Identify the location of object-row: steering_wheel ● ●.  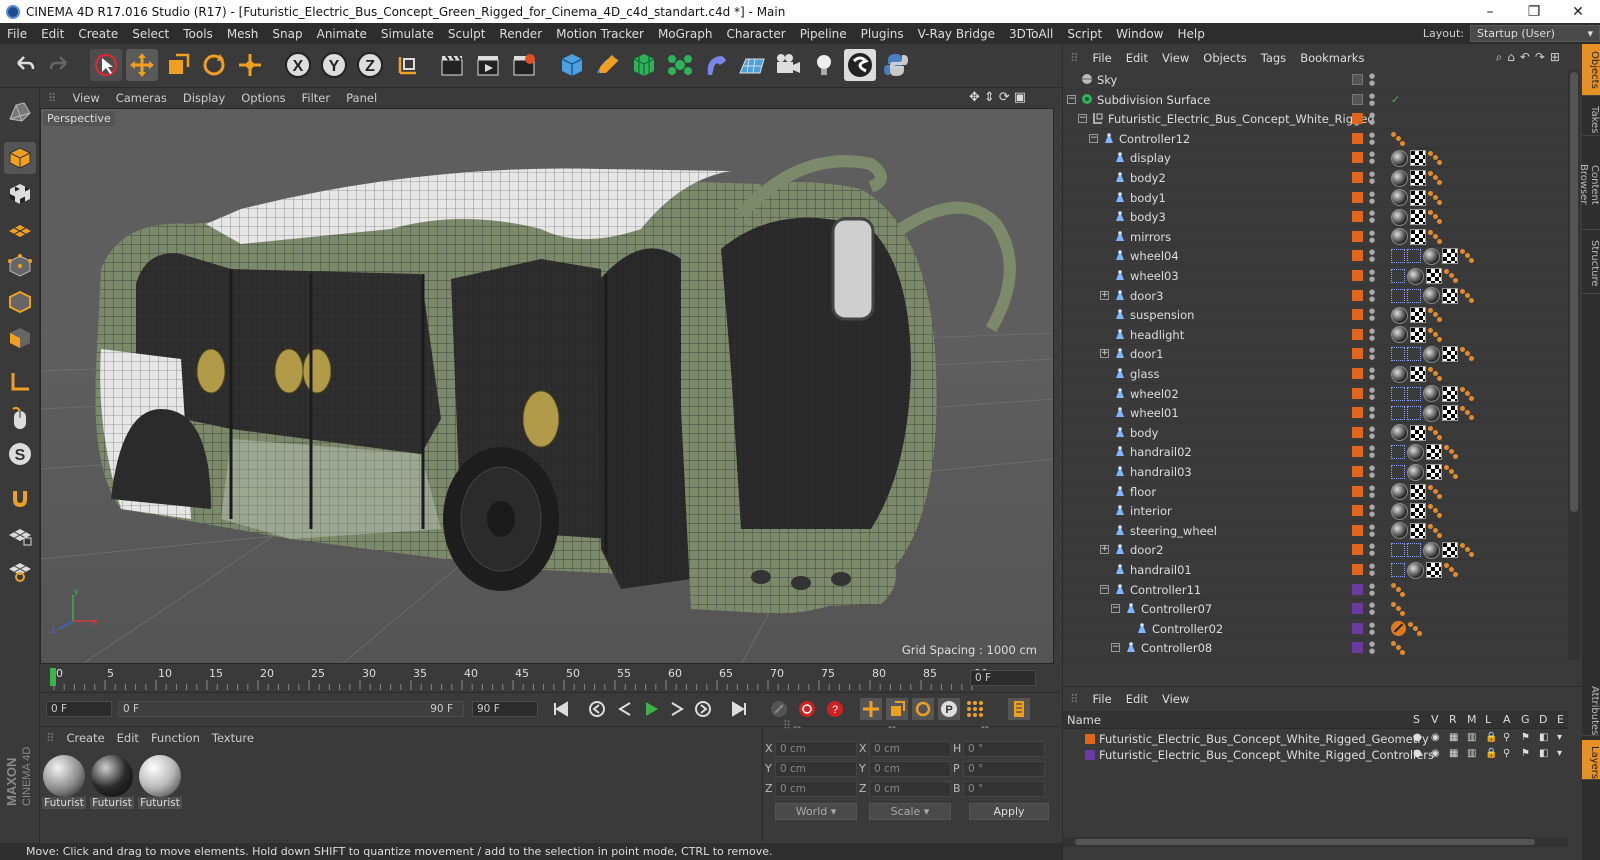
(1315, 531).